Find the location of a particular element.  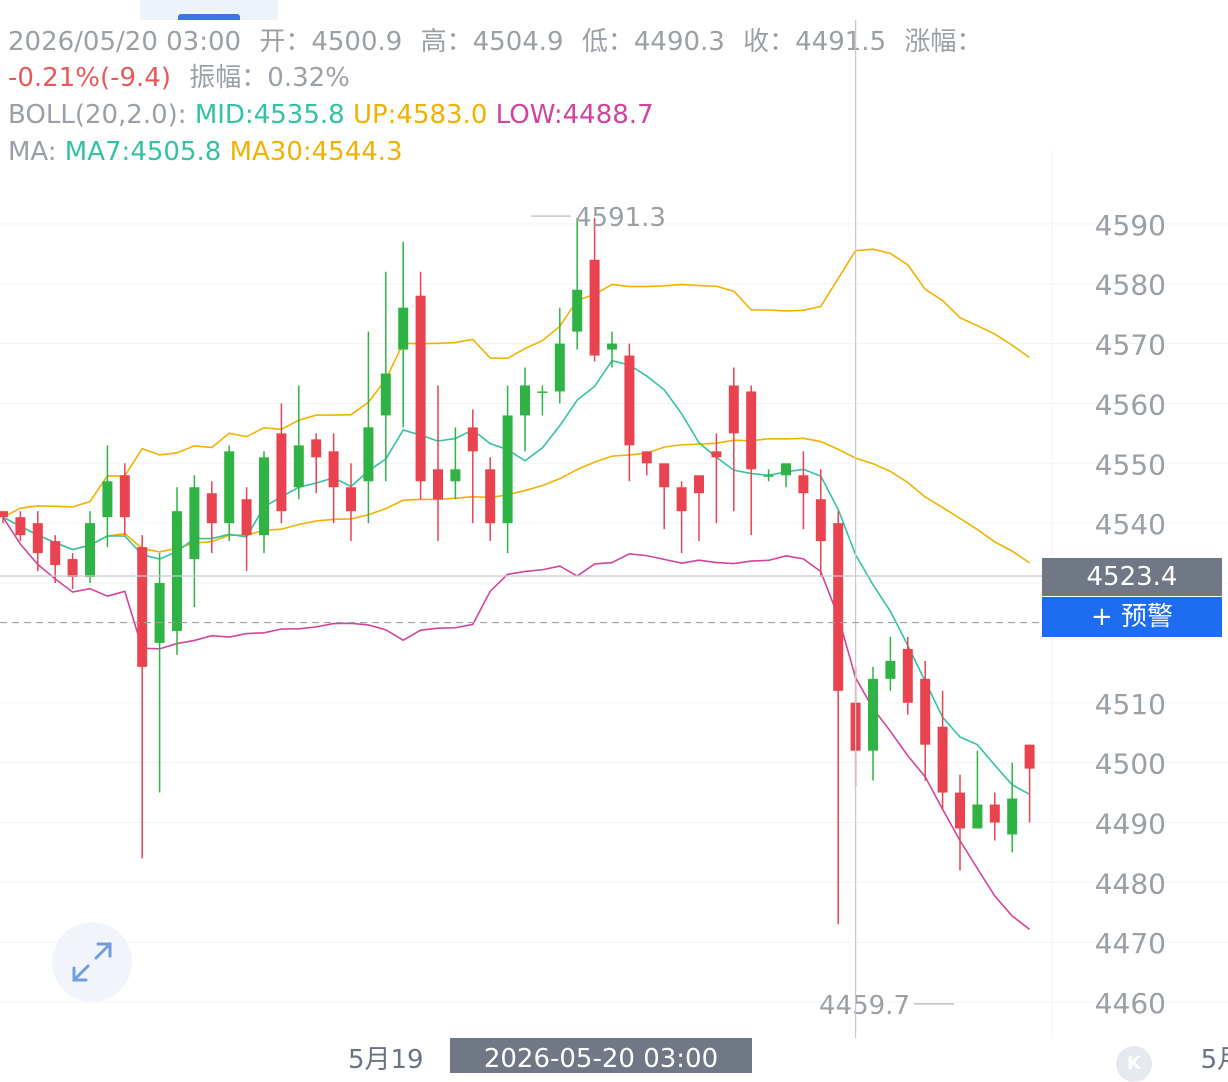

y-tick-label: 4590 is located at coordinates (1130, 225).